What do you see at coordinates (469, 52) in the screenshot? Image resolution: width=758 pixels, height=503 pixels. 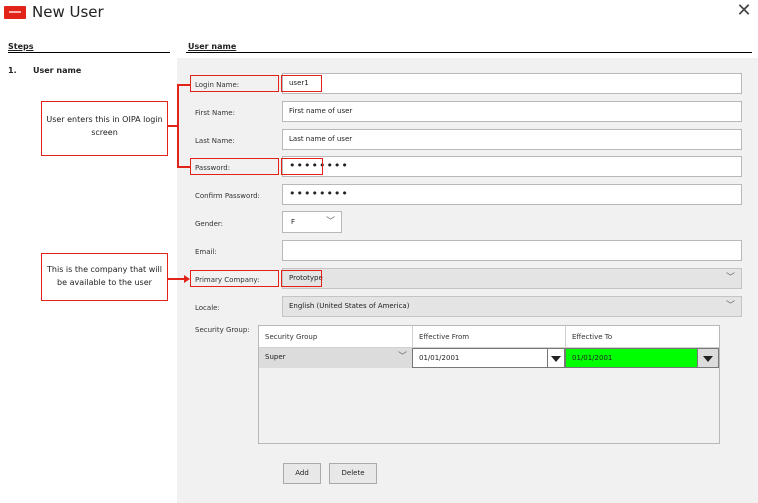 I see `section-divider` at bounding box center [469, 52].